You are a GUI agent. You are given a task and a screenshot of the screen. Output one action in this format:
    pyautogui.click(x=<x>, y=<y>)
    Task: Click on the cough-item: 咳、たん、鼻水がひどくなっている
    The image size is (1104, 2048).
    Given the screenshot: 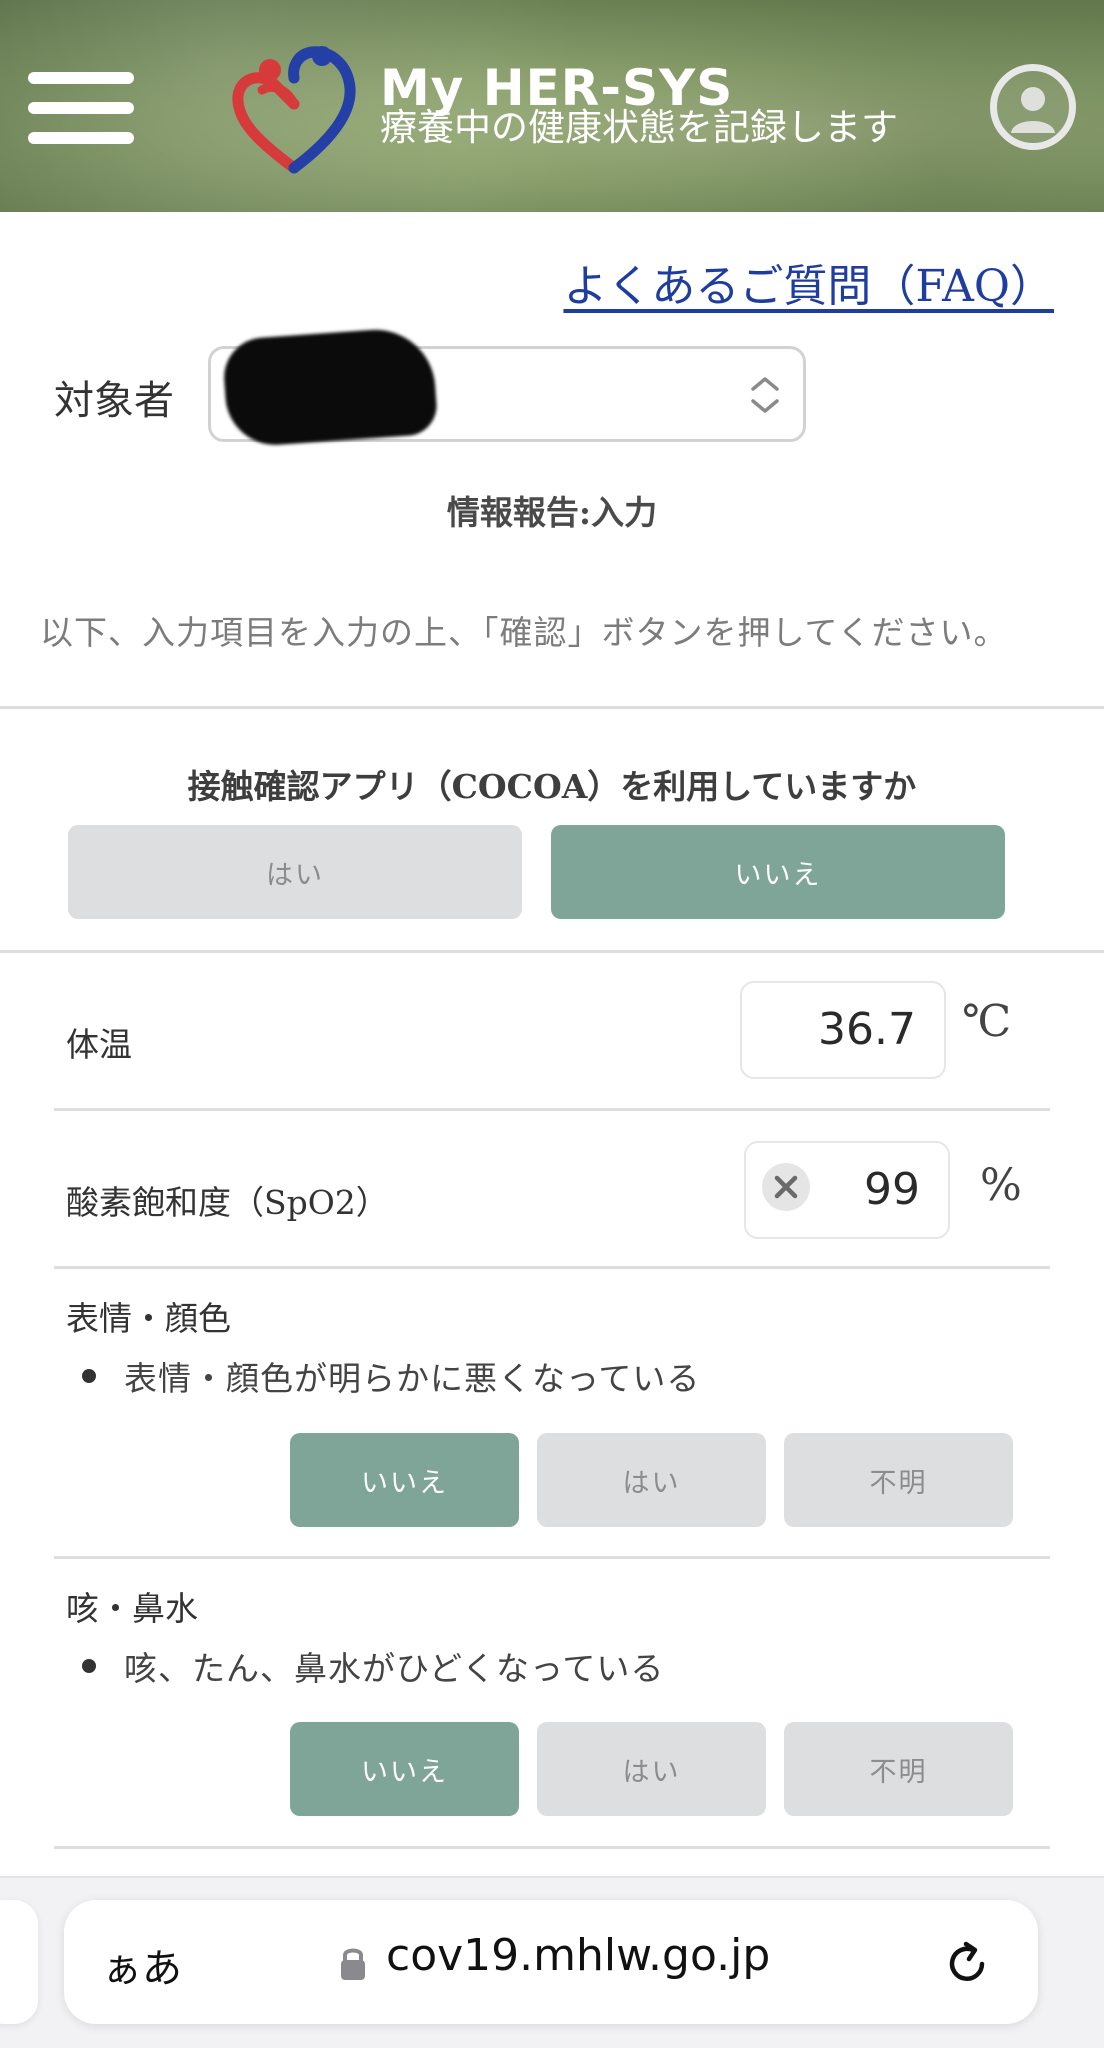 What is the action you would take?
    pyautogui.click(x=394, y=1668)
    